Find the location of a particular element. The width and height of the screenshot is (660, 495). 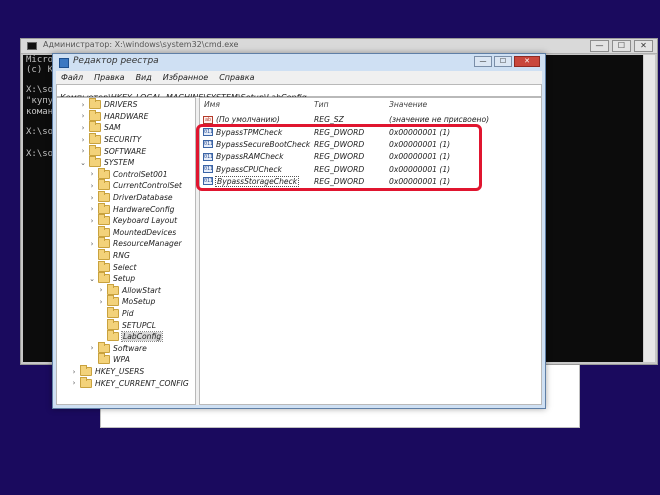

tree-item-label: HKEY_USERS is located at coordinates (120, 372).